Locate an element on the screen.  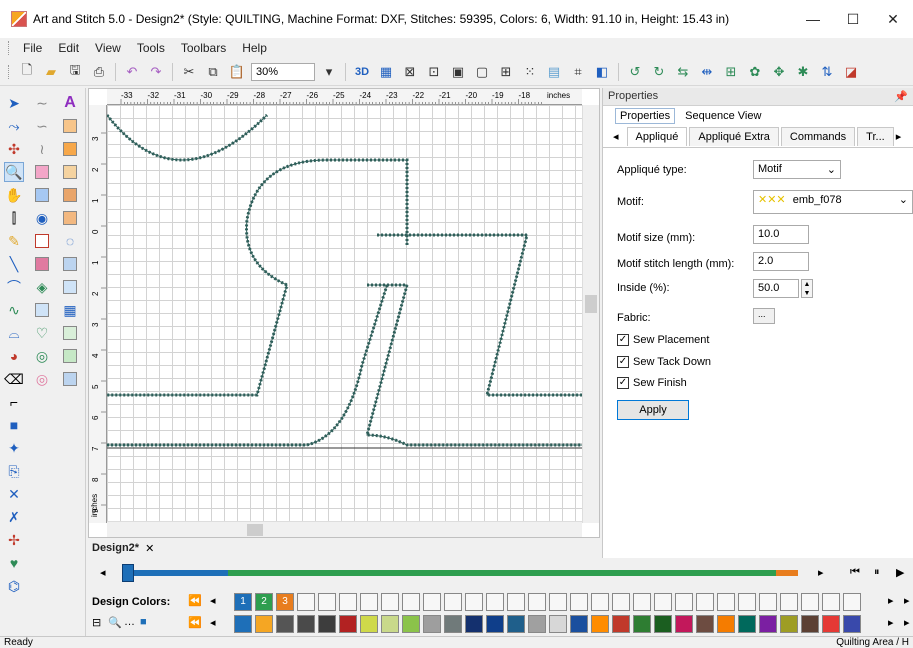
applique-icon: ◈ is located at coordinates (42, 287).